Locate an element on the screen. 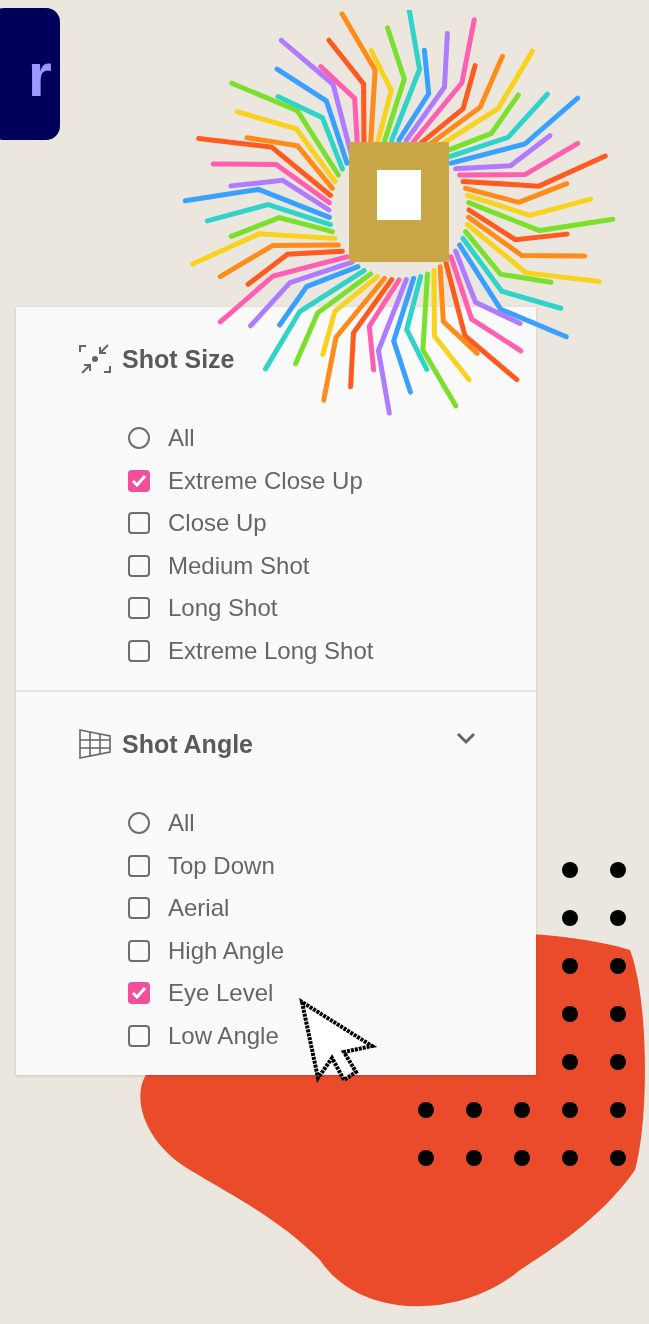  section-title: Shot Size is located at coordinates (178, 359).